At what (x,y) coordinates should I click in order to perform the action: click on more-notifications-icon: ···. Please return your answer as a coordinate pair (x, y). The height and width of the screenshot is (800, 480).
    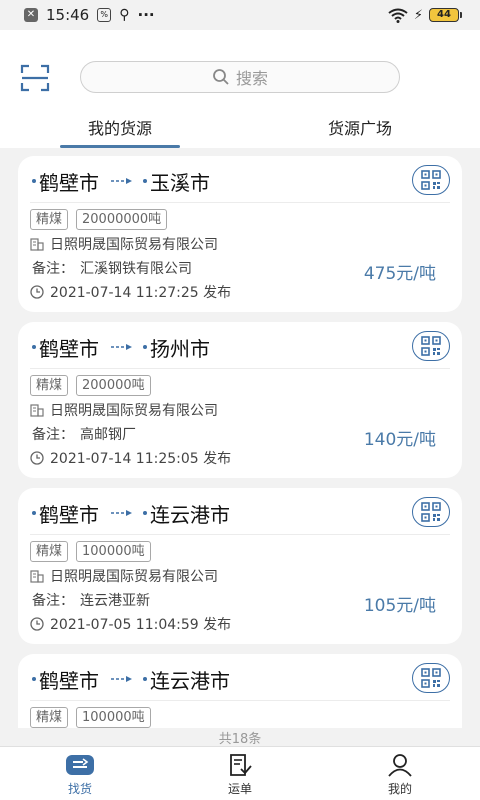
    Looking at the image, I should click on (146, 15).